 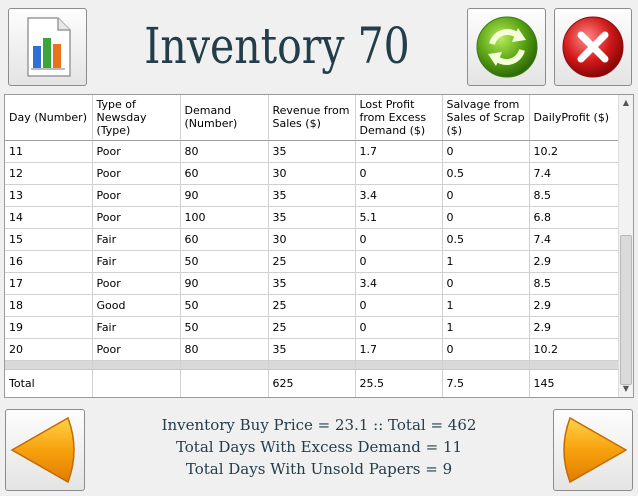 I want to click on table-total-row: Total 625 25.5 7.5 145, so click(x=312, y=383).